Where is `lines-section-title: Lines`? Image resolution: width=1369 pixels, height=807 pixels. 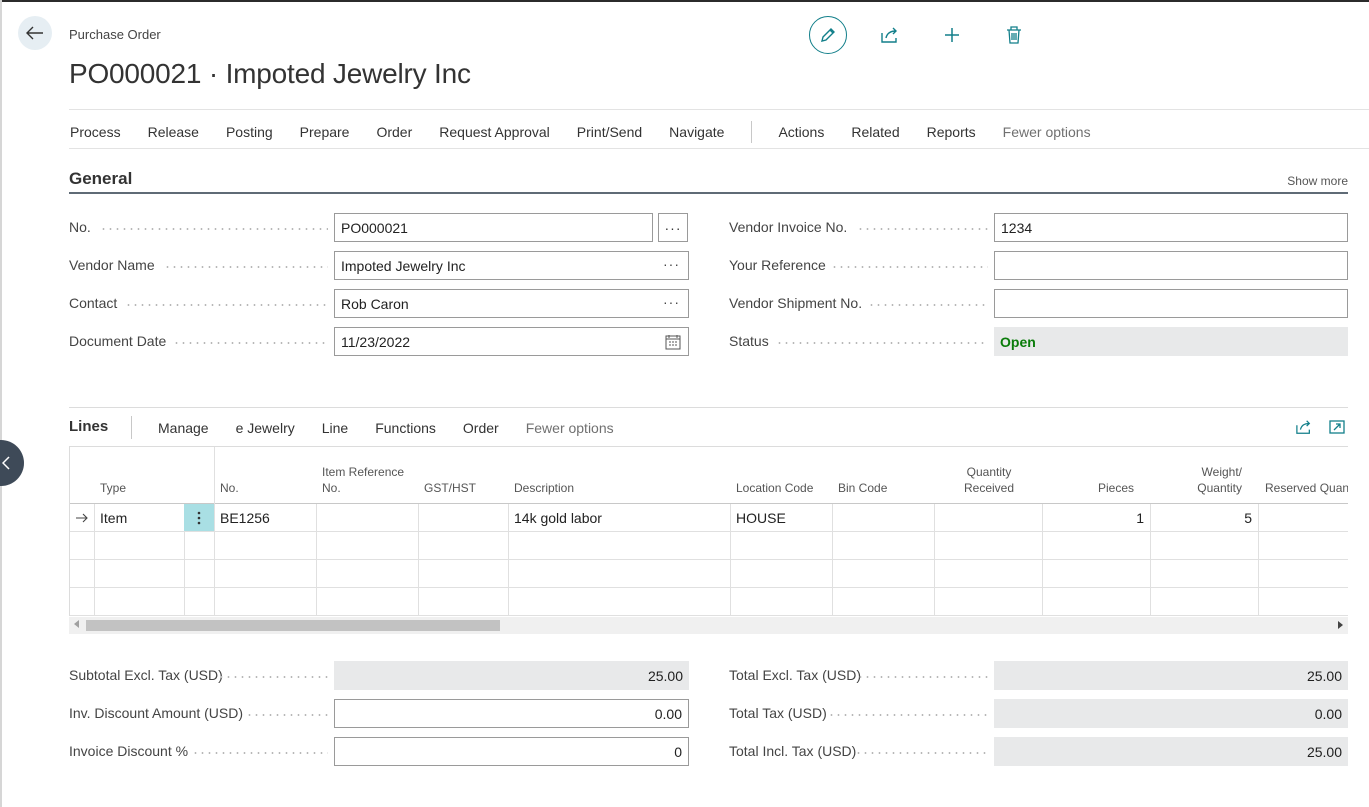
lines-section-title: Lines is located at coordinates (88, 426).